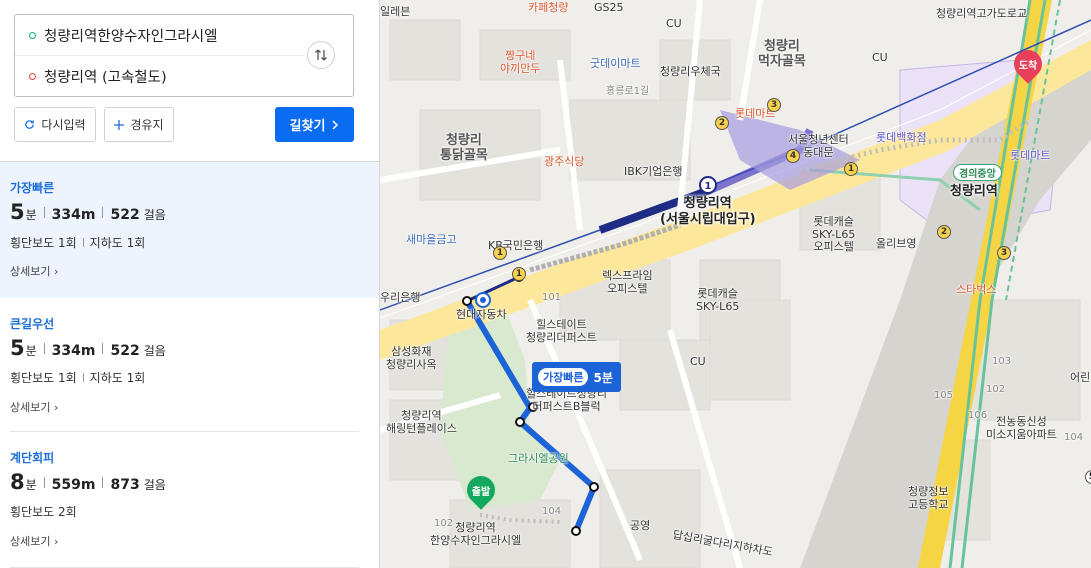  What do you see at coordinates (552, 297) in the screenshot?
I see `building-number: 101` at bounding box center [552, 297].